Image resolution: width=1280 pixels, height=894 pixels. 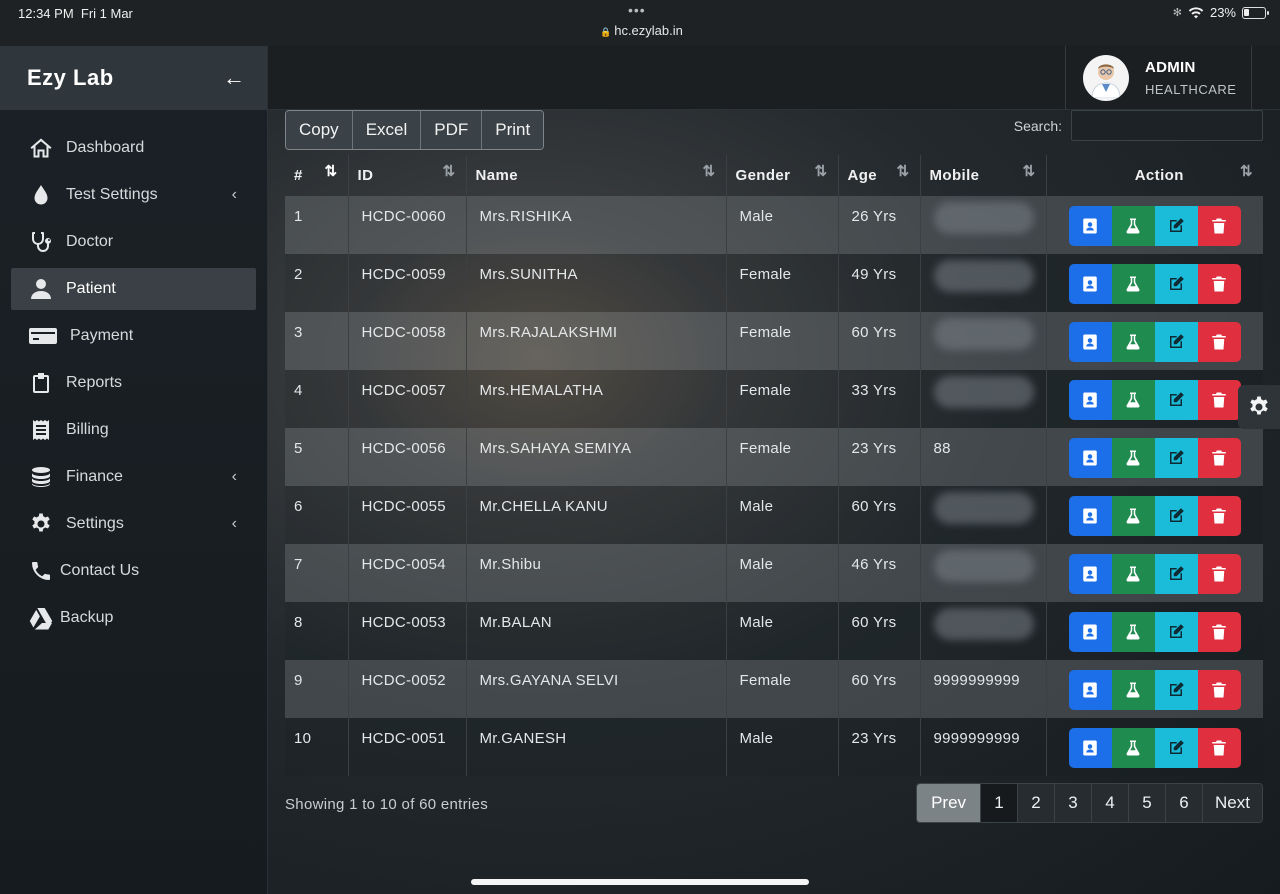 I want to click on page-button-4: 4, so click(x=1111, y=803).